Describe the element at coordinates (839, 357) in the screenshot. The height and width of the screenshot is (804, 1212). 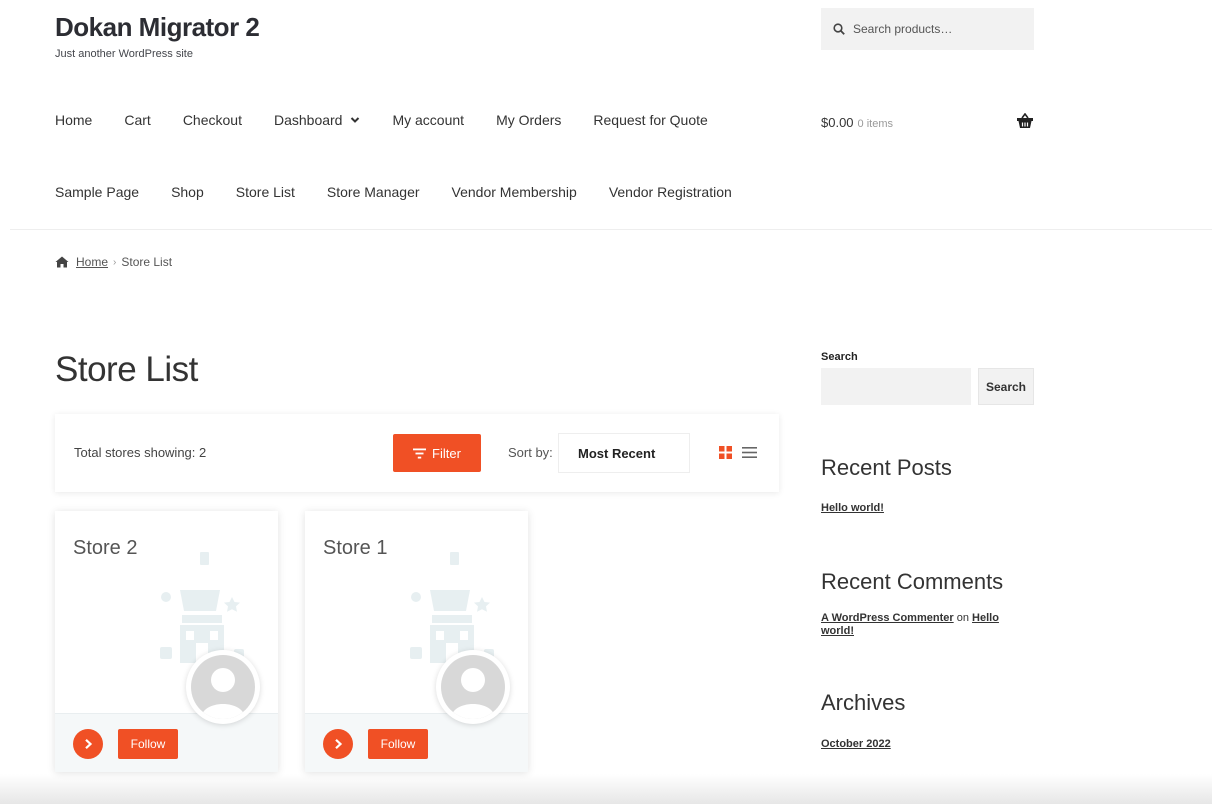
I see `sidebar-search-title: Search` at that location.